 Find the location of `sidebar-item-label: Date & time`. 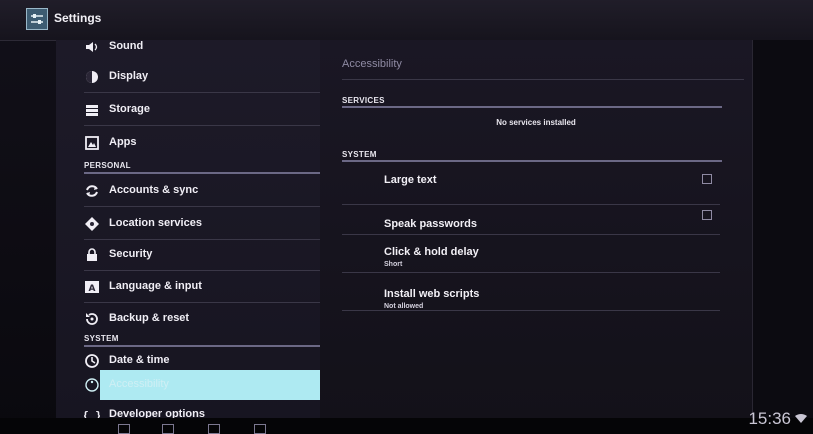

sidebar-item-label: Date & time is located at coordinates (139, 360).